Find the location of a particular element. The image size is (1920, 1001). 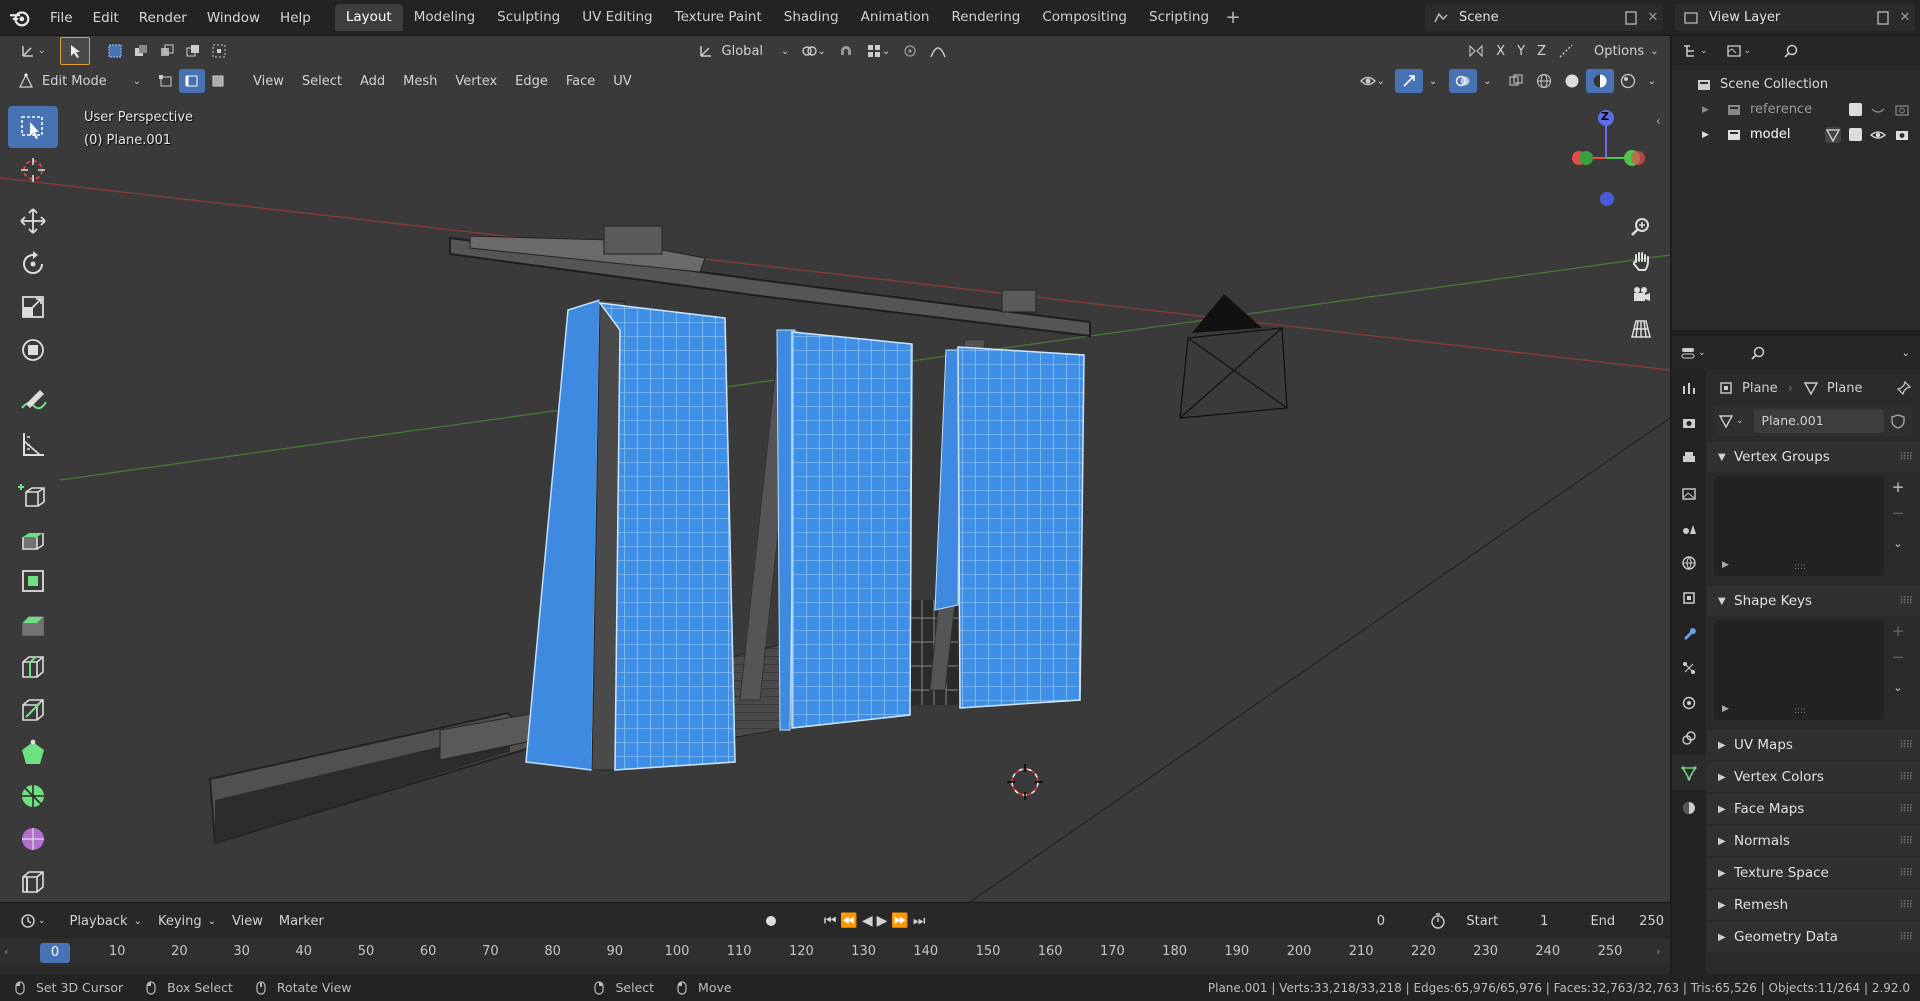

pin-icon is located at coordinates (1904, 388).